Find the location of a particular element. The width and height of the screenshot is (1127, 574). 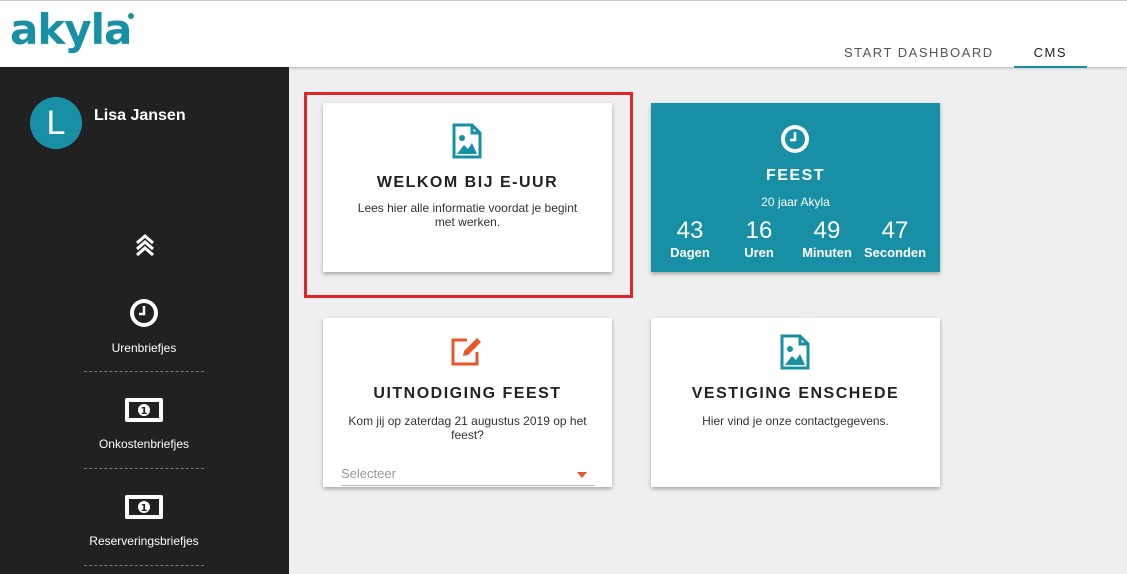

sidebar-item-label: Onkostenbriefjes is located at coordinates (144, 444).